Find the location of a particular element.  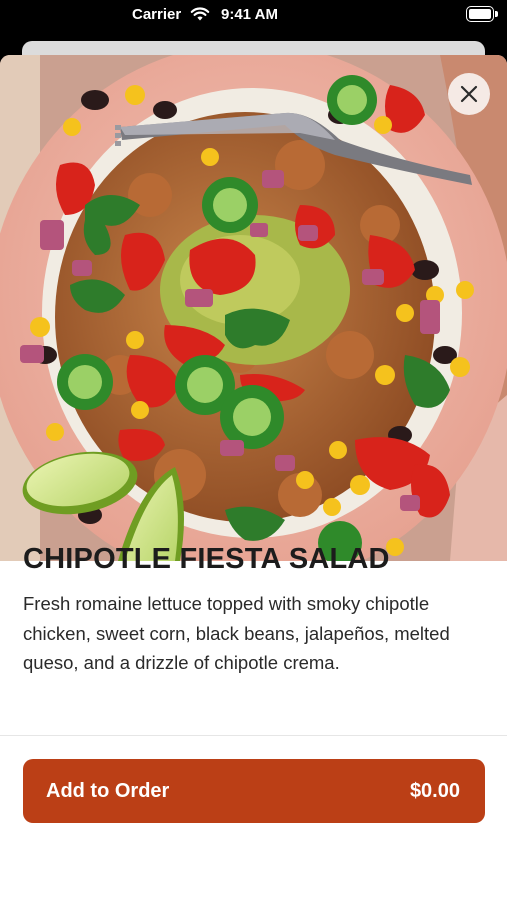

status-bar: Carrier 9:41 AM is located at coordinates (253, 16).